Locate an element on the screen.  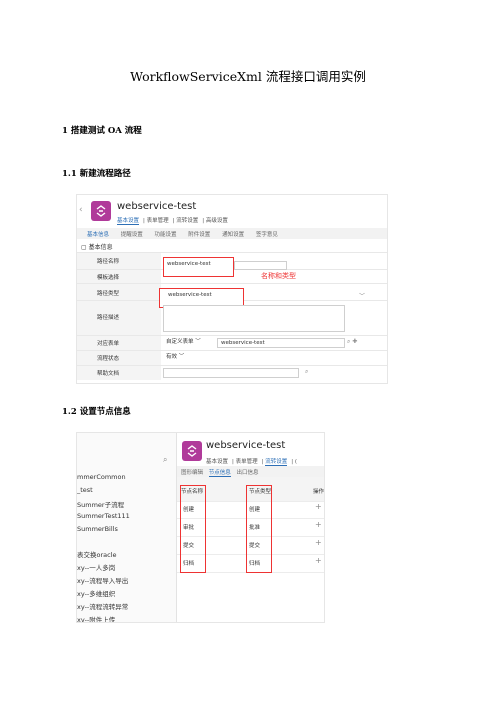
subtab-notice: 通知设置 is located at coordinates (233, 234).